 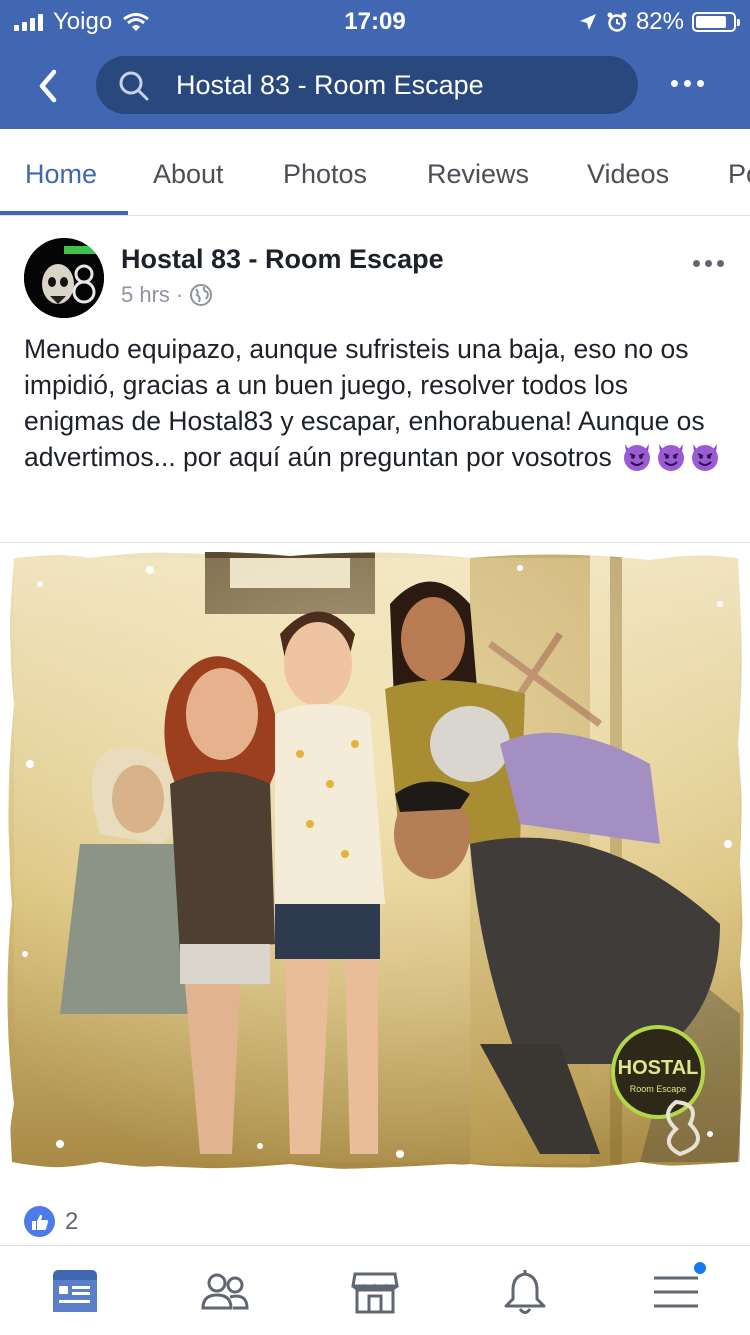 I want to click on avatar, so click(x=64, y=278).